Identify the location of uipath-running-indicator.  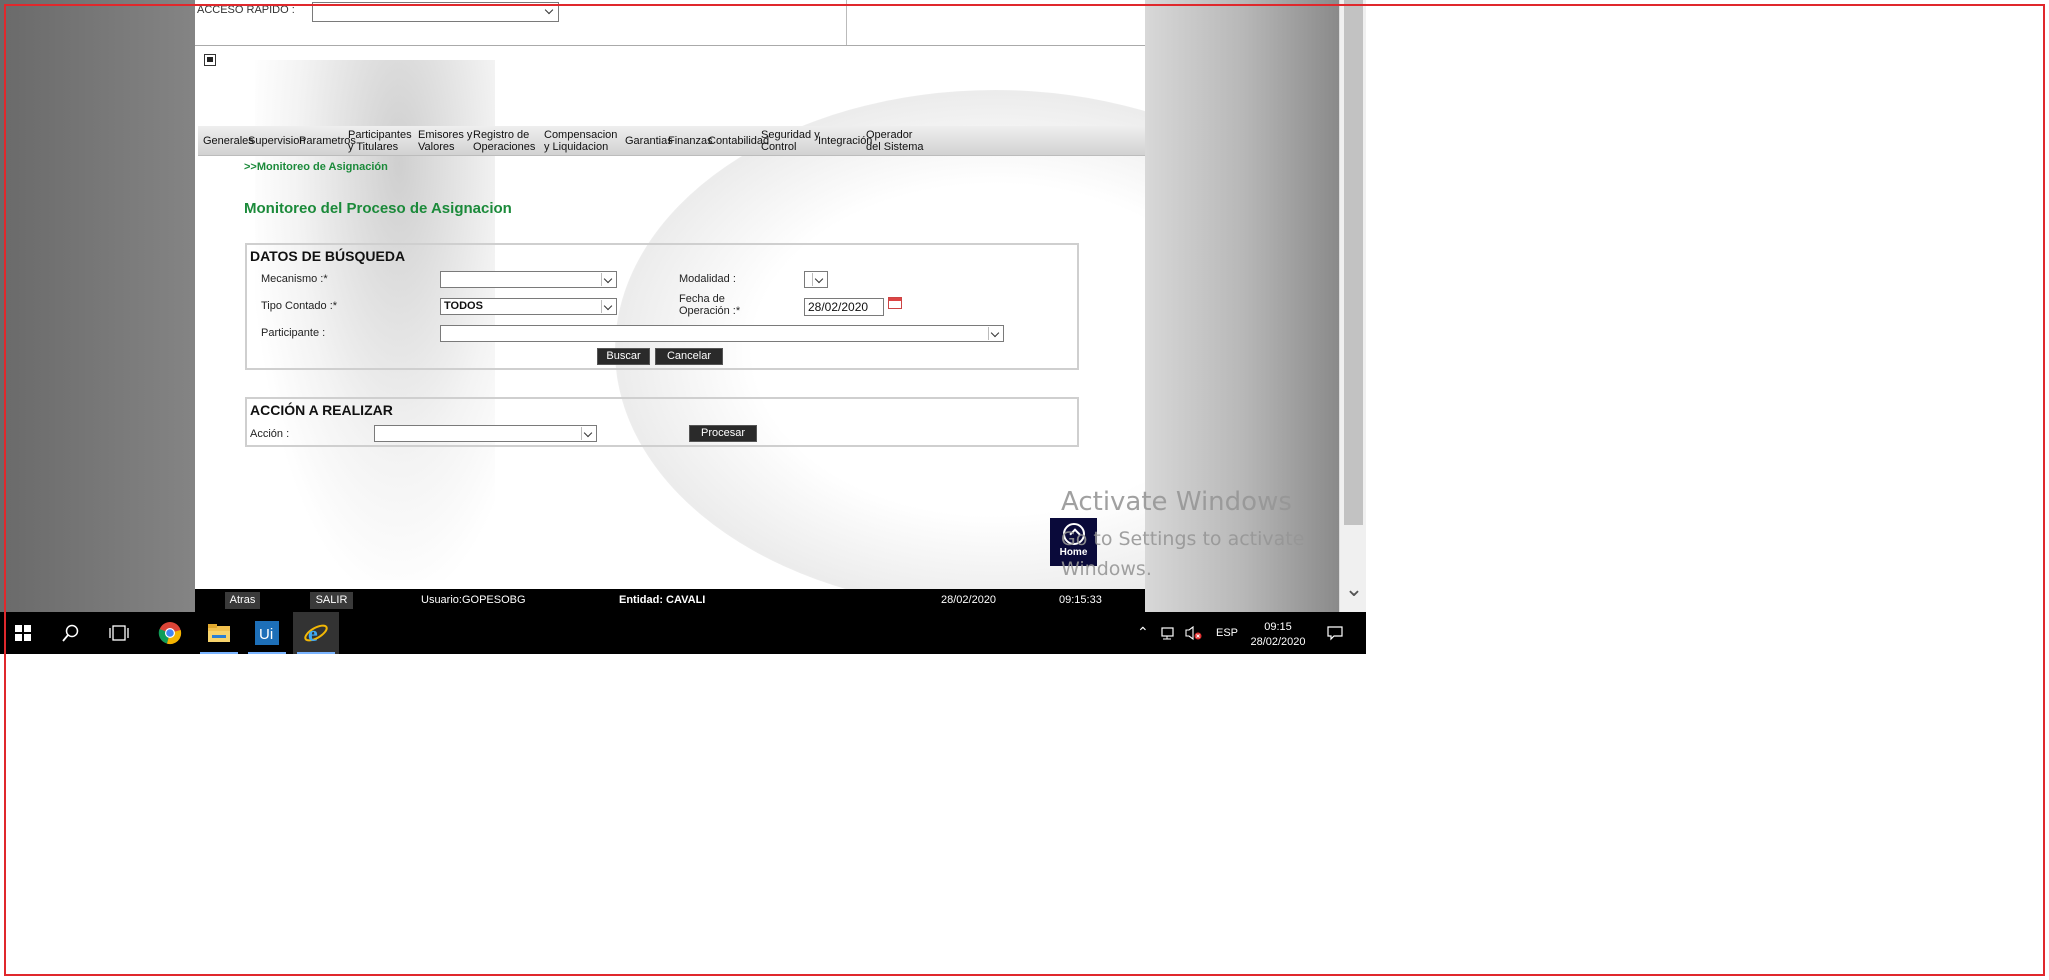
(267, 653).